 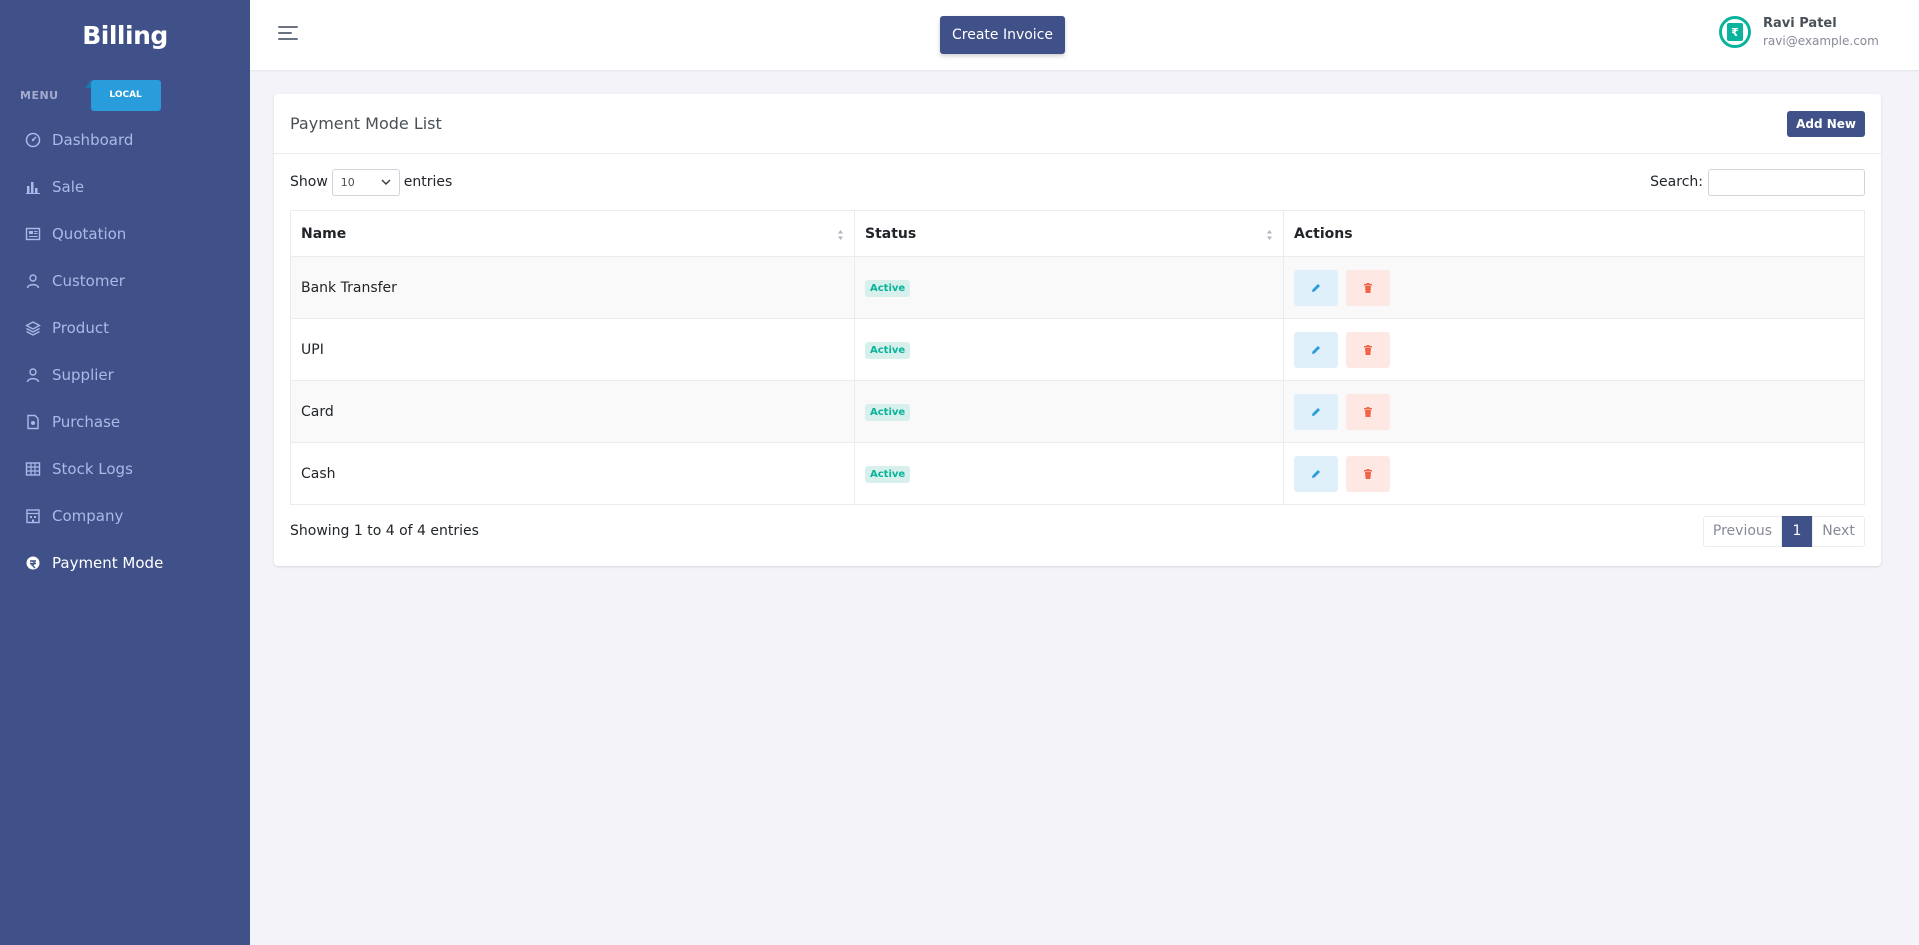 I want to click on pagination: Previous 1 Next, so click(x=1784, y=531).